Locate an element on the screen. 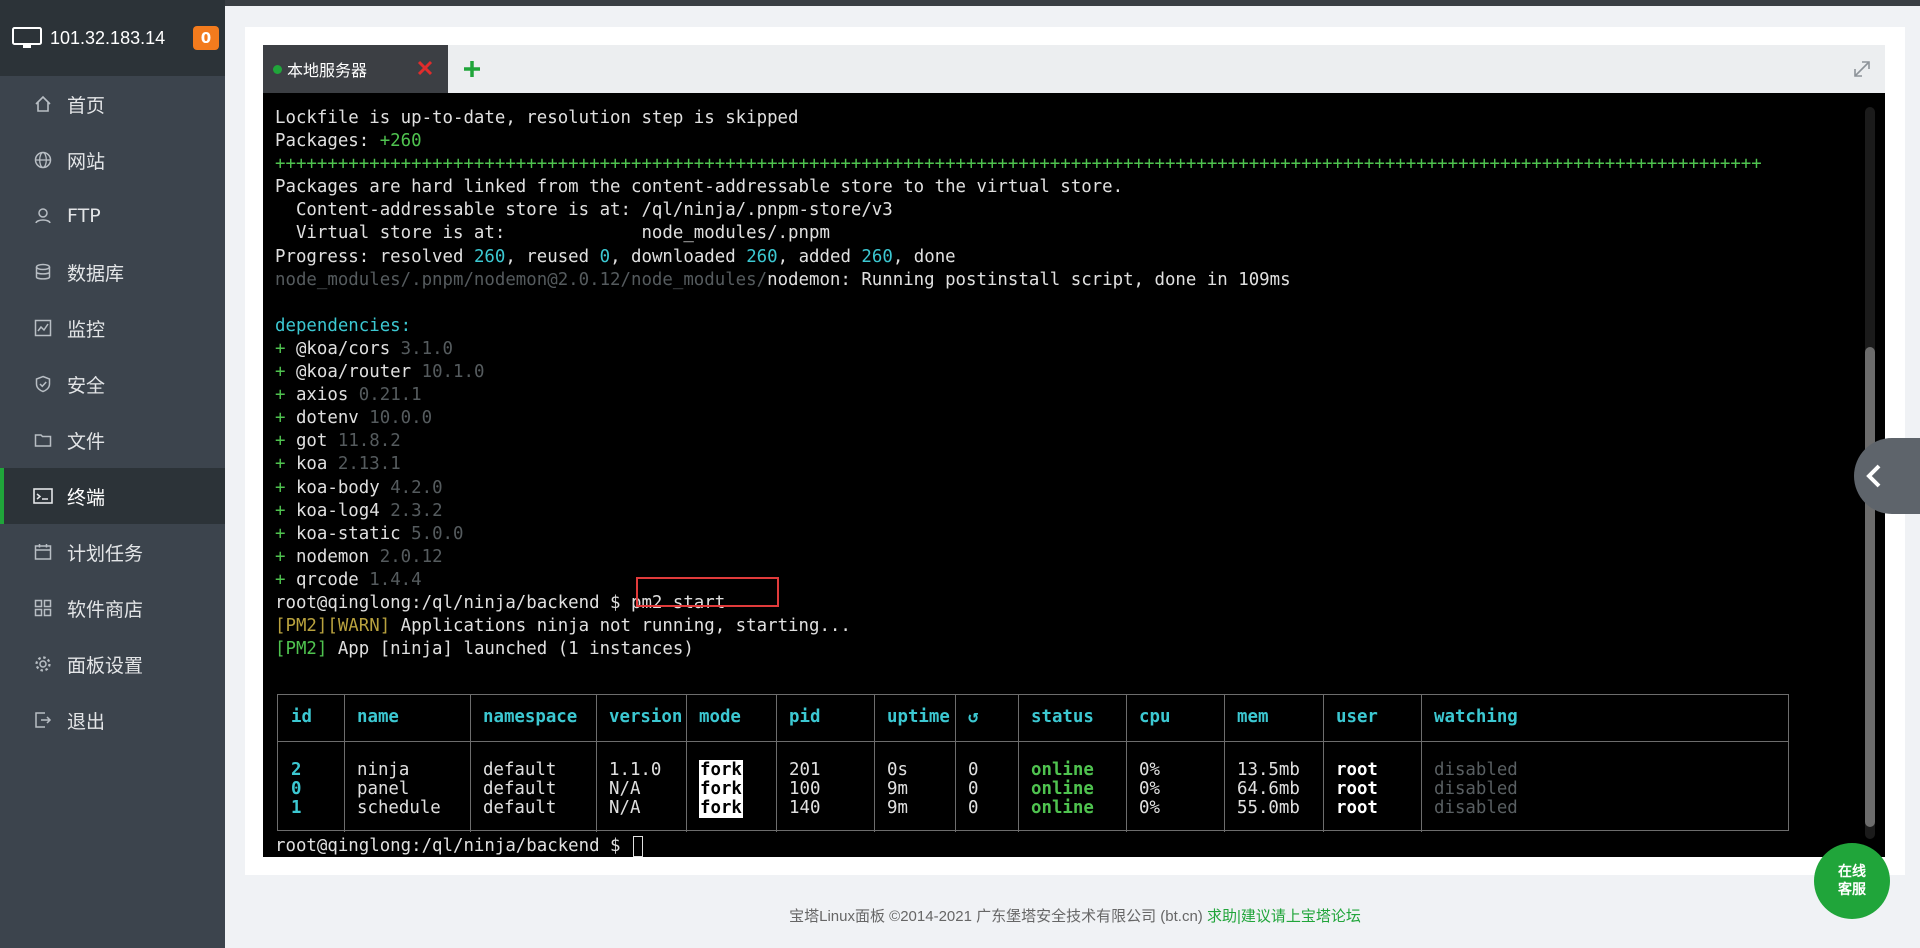  dependency-version: 1.4.4 is located at coordinates (395, 579).